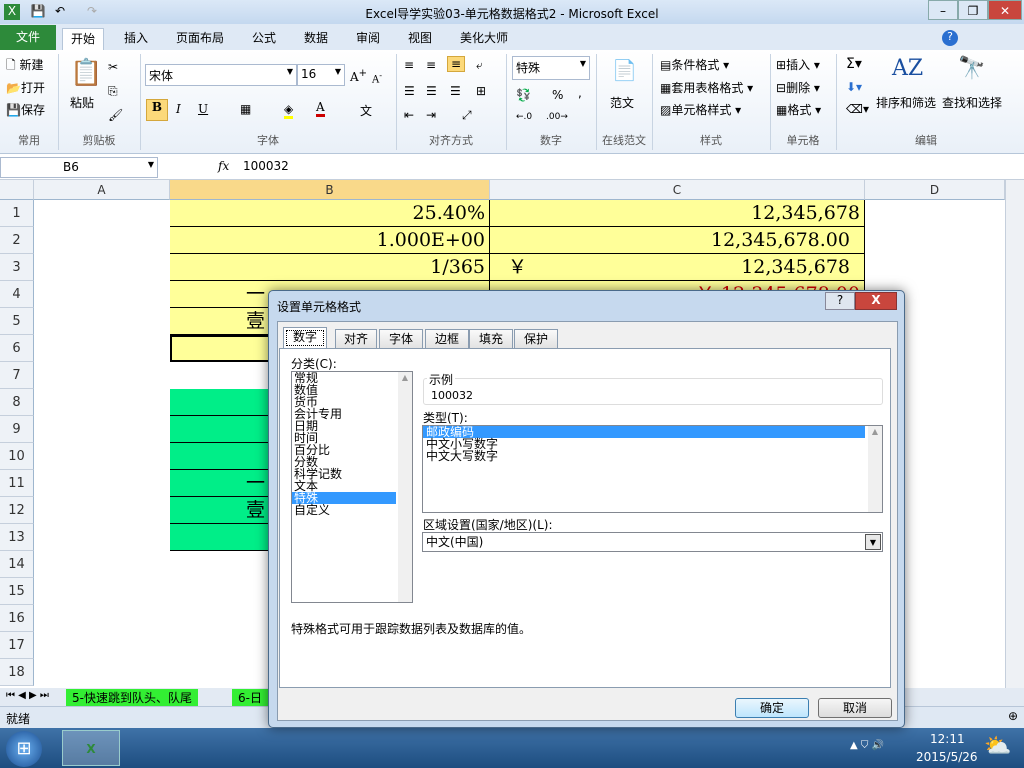 This screenshot has width=1024, height=768. What do you see at coordinates (622, 102) in the screenshot?
I see `template-button: 范文` at bounding box center [622, 102].